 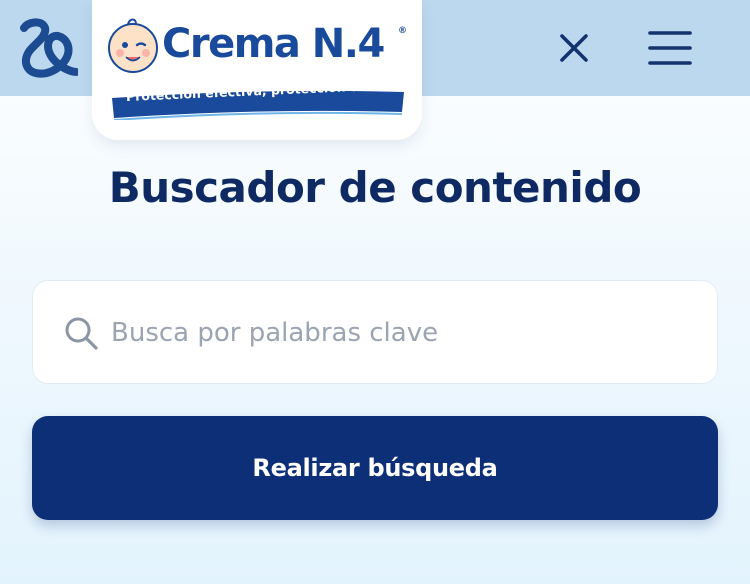 What do you see at coordinates (375, 187) in the screenshot?
I see `page-title: Buscador de contenido` at bounding box center [375, 187].